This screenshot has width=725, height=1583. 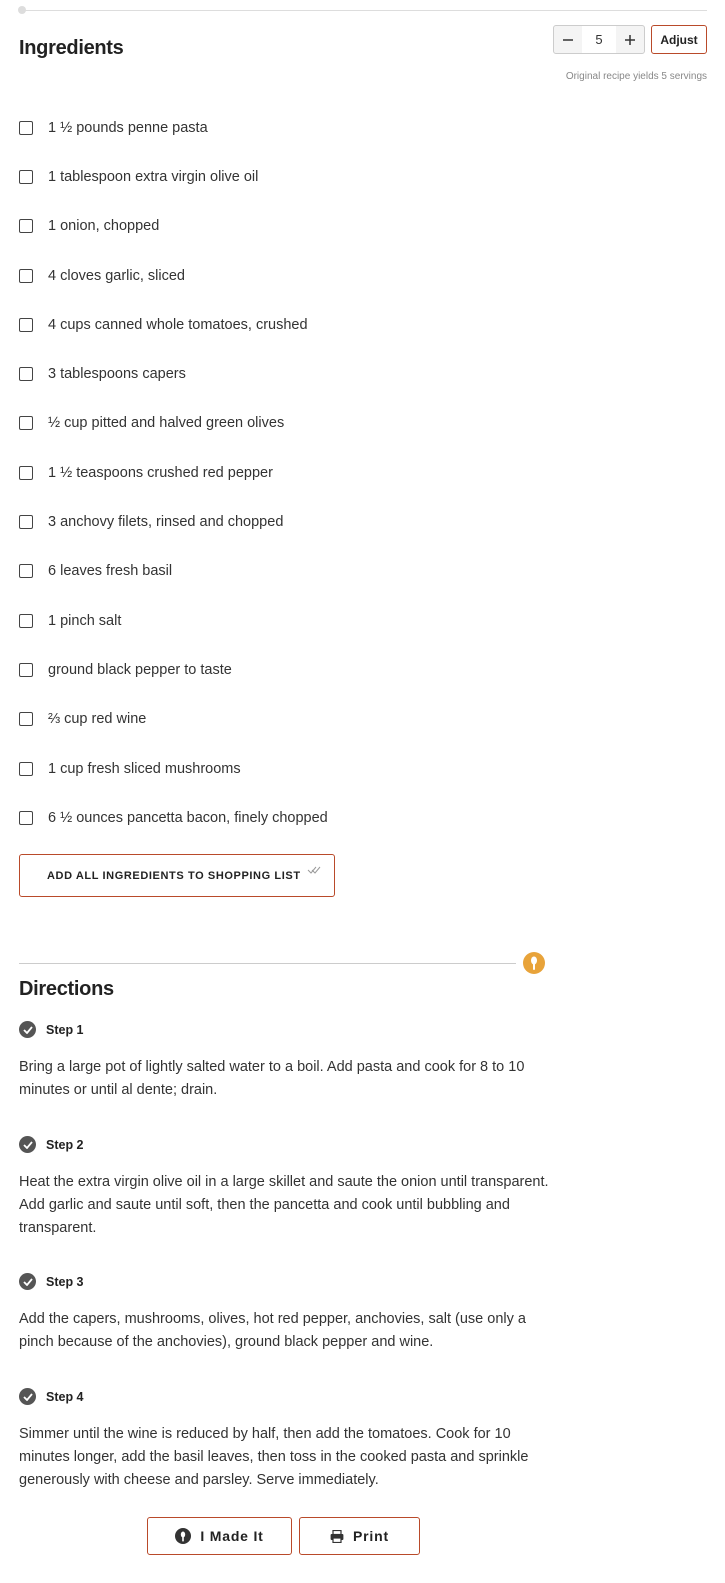 I want to click on print-label: Print, so click(x=371, y=1536).